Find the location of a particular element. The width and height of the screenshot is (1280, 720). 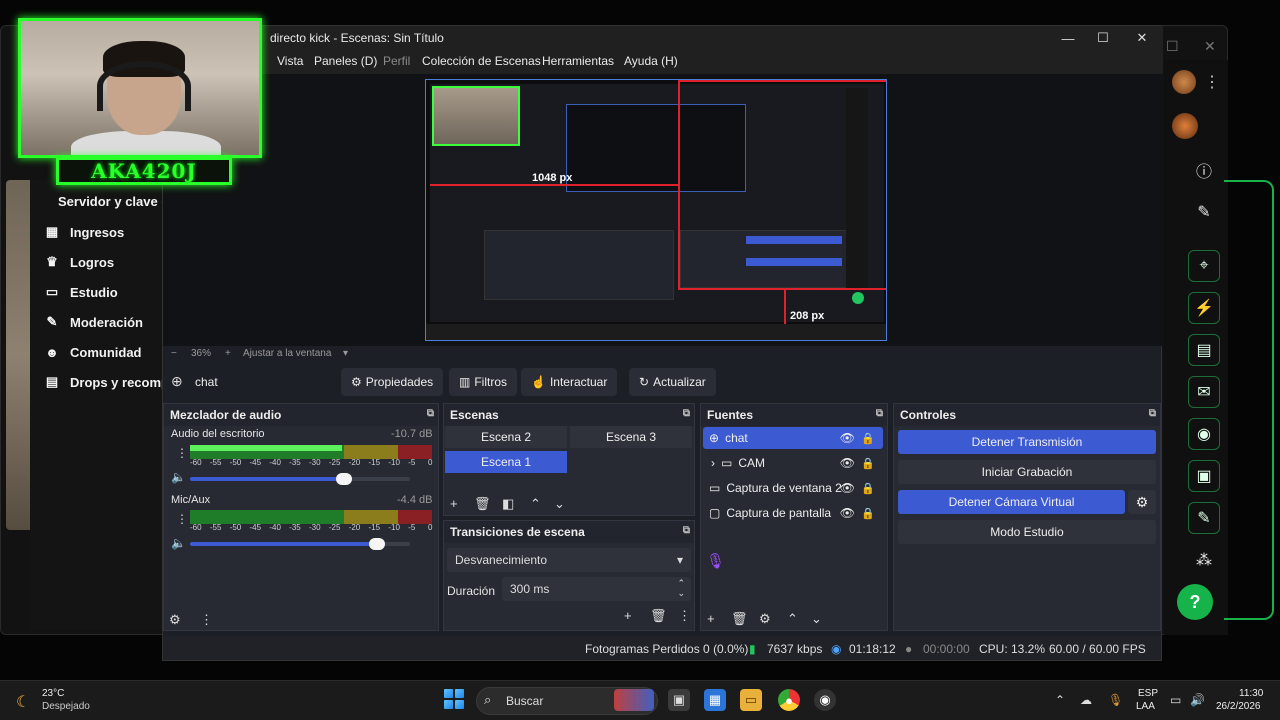

lightning-icon: ⚡ is located at coordinates (1204, 308).